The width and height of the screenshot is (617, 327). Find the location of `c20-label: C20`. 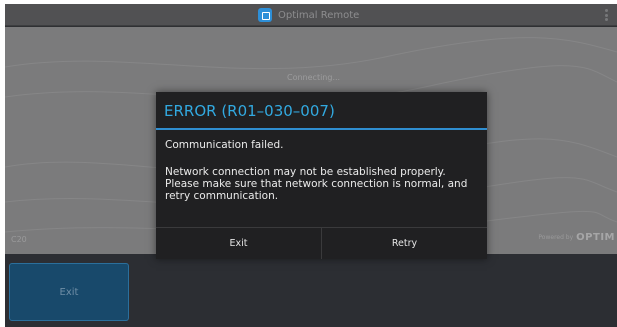

c20-label: C20 is located at coordinates (19, 239).